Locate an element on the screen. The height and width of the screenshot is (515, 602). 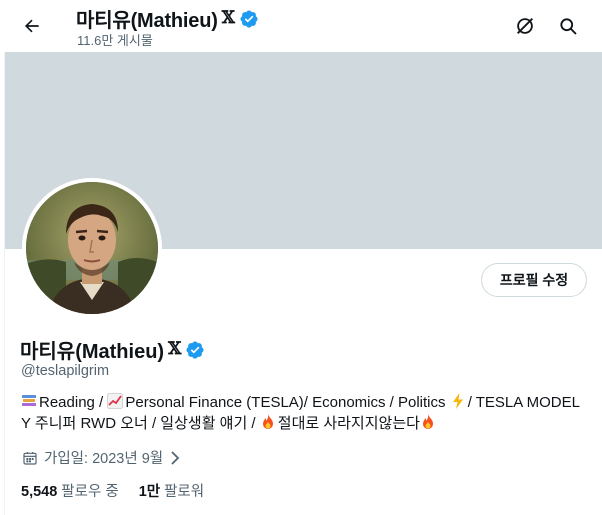
search-icon is located at coordinates (568, 26).